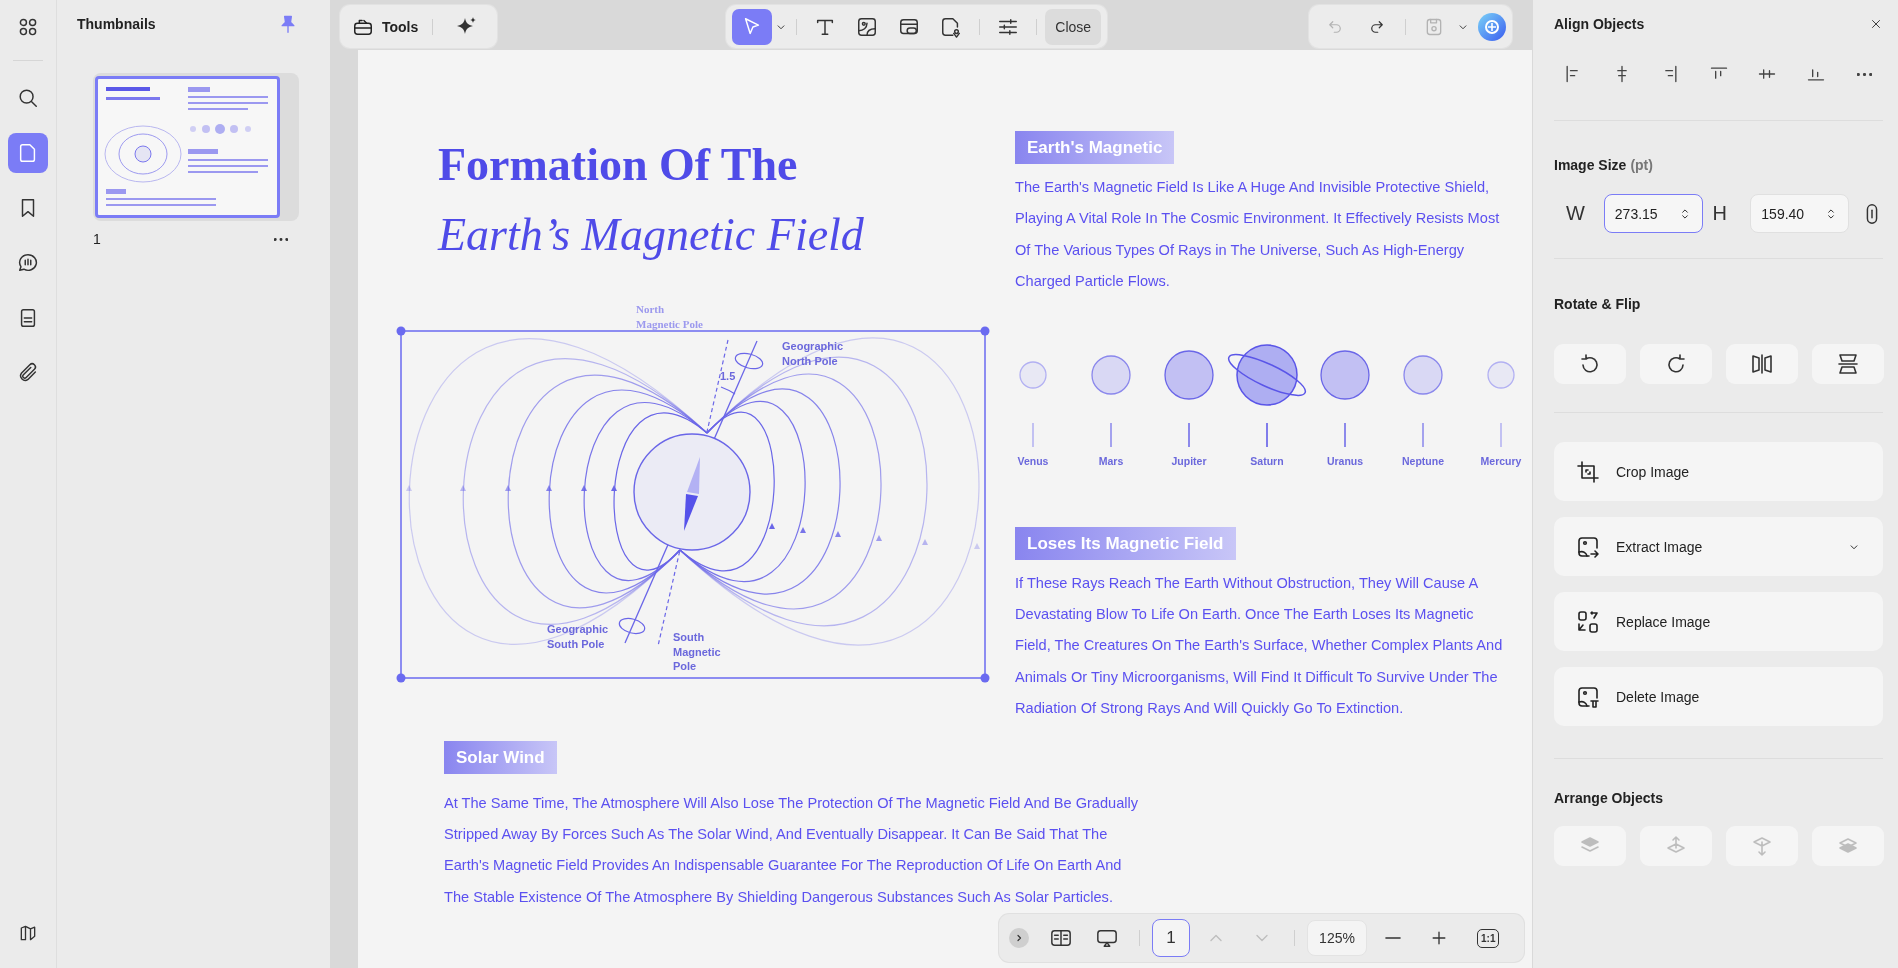 The image size is (1898, 968). I want to click on height-field: 159.40, so click(1799, 213).